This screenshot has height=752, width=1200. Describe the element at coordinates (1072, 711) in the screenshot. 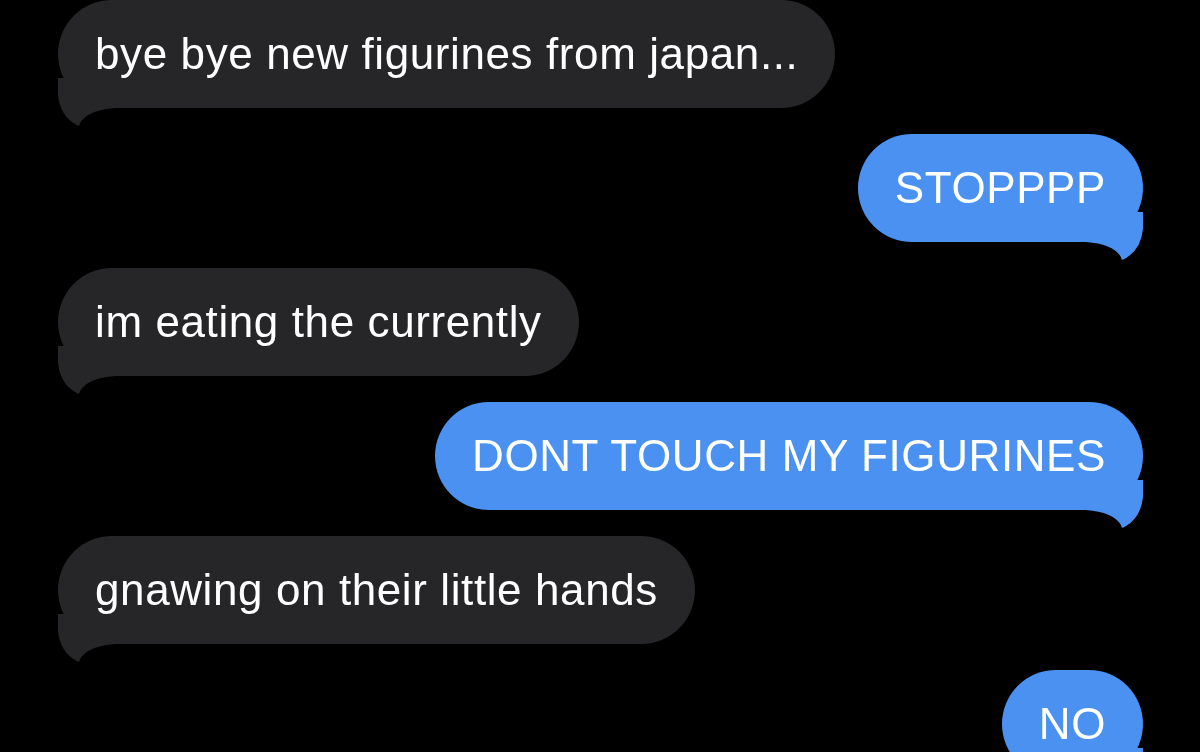

I see `message-bubble: NO` at that location.